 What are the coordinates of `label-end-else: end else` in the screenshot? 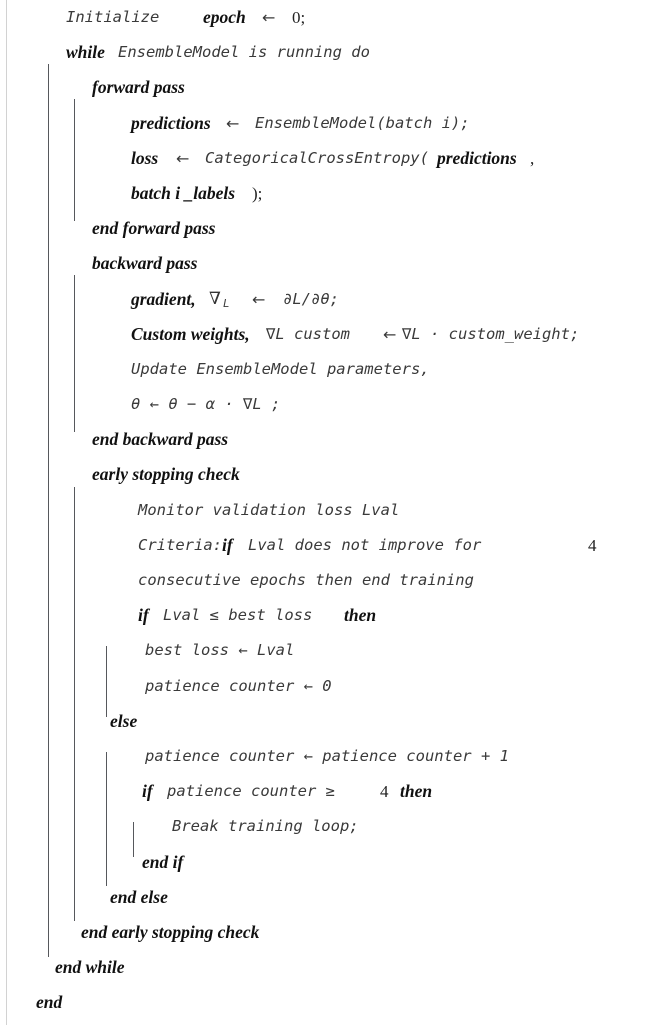 It's located at (139, 896).